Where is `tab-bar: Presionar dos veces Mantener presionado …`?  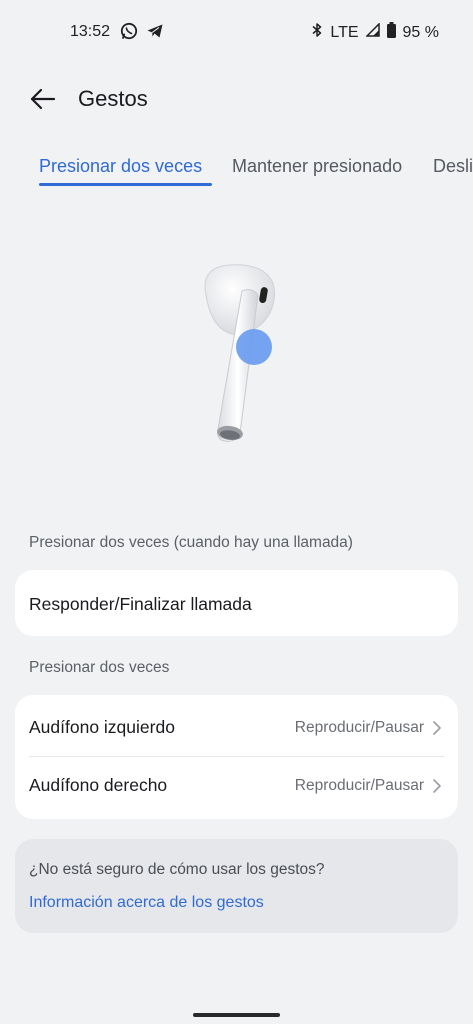
tab-bar: Presionar dos veces Mantener presionado … is located at coordinates (236, 170).